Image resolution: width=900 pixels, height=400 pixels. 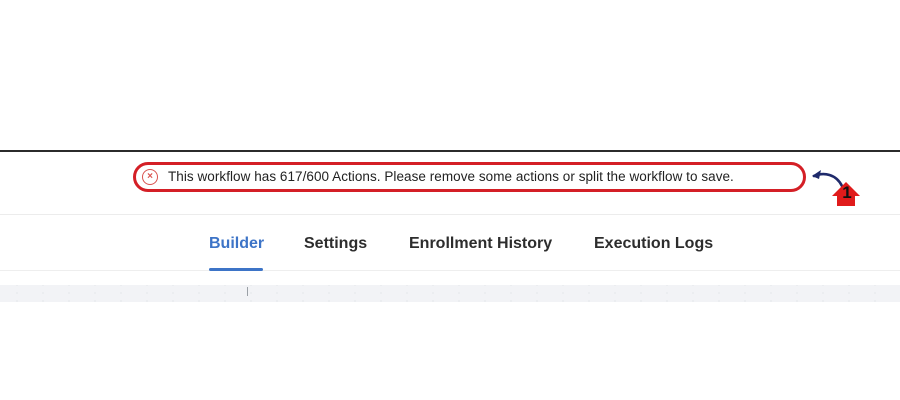 I want to click on tab-settings: Settings, so click(x=335, y=244).